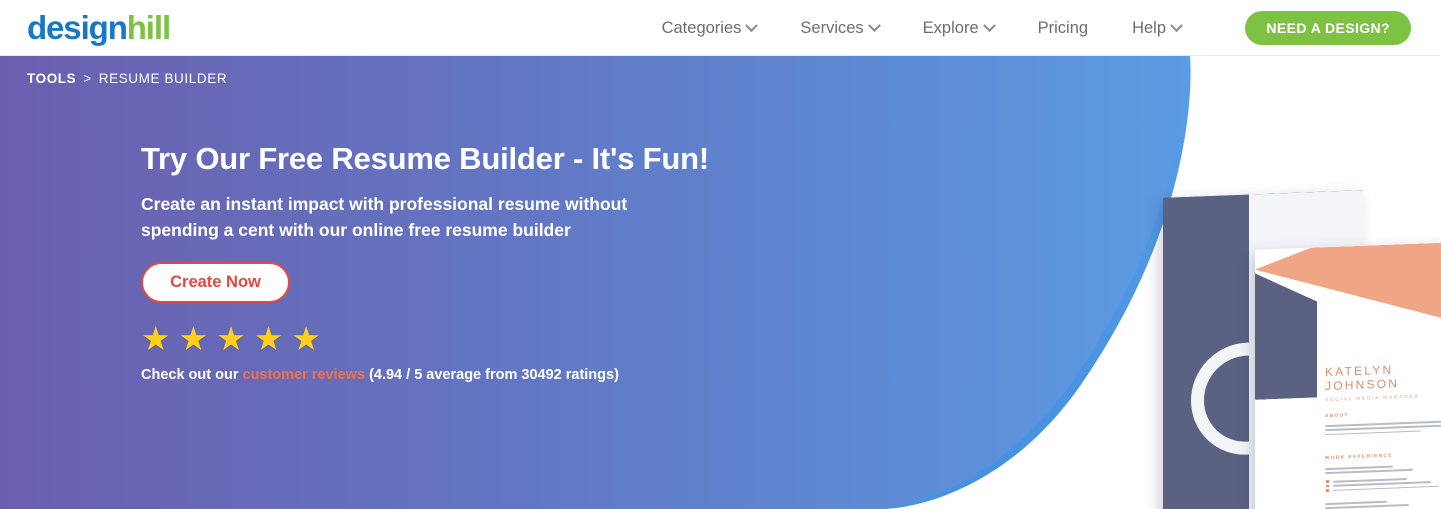 The image size is (1441, 509). What do you see at coordinates (1383, 429) in the screenshot?
I see `resume-front-about-lines` at bounding box center [1383, 429].